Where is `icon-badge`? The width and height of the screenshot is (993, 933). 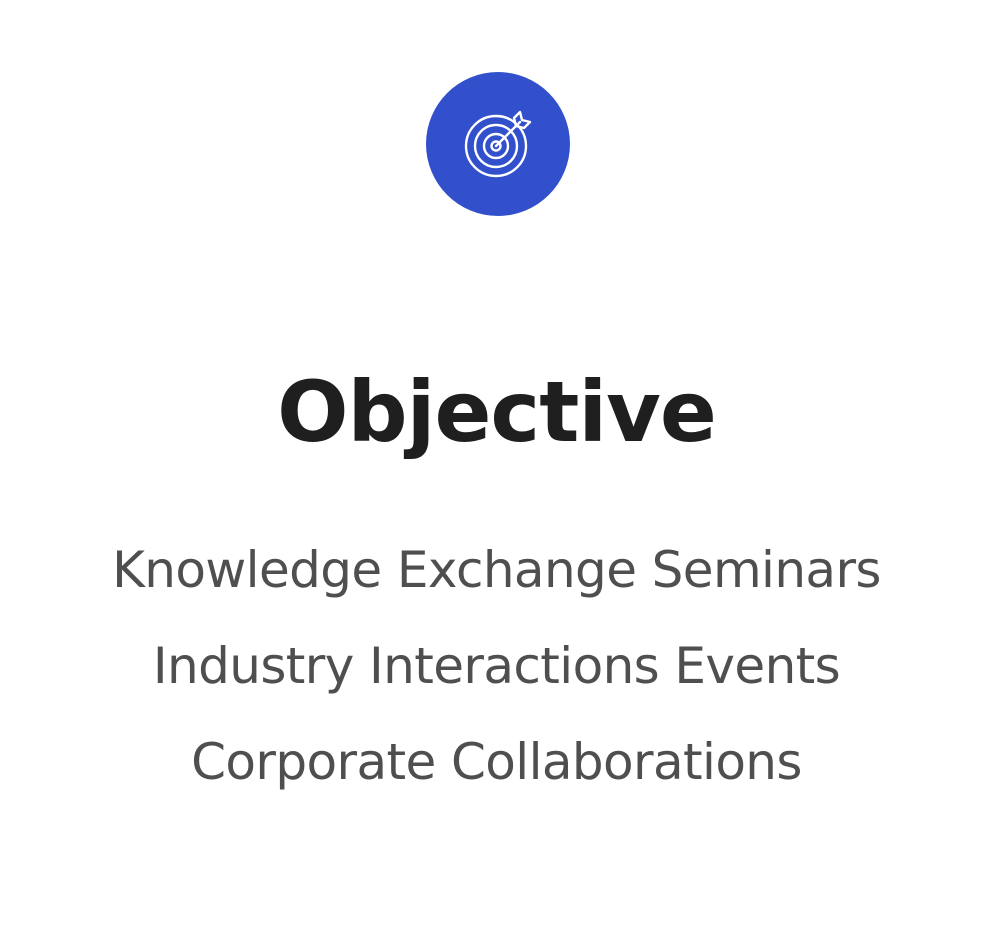 icon-badge is located at coordinates (498, 144).